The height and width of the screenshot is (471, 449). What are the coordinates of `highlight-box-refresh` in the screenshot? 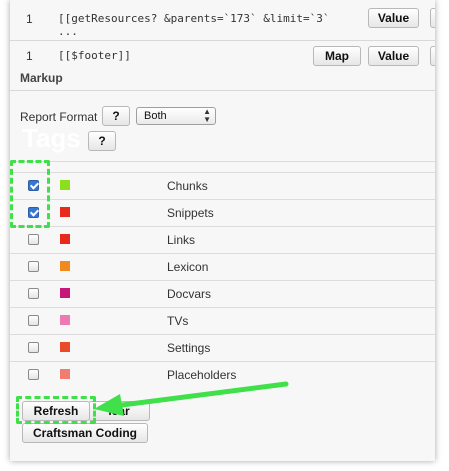 It's located at (56, 410).